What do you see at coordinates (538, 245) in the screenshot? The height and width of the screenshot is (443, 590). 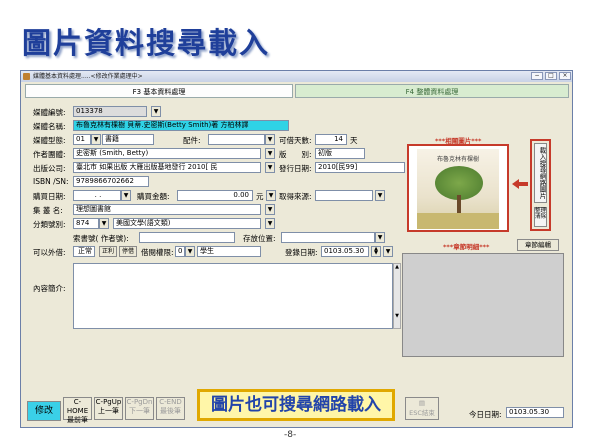 I see `chapter-edit-button: 章節編輯` at bounding box center [538, 245].